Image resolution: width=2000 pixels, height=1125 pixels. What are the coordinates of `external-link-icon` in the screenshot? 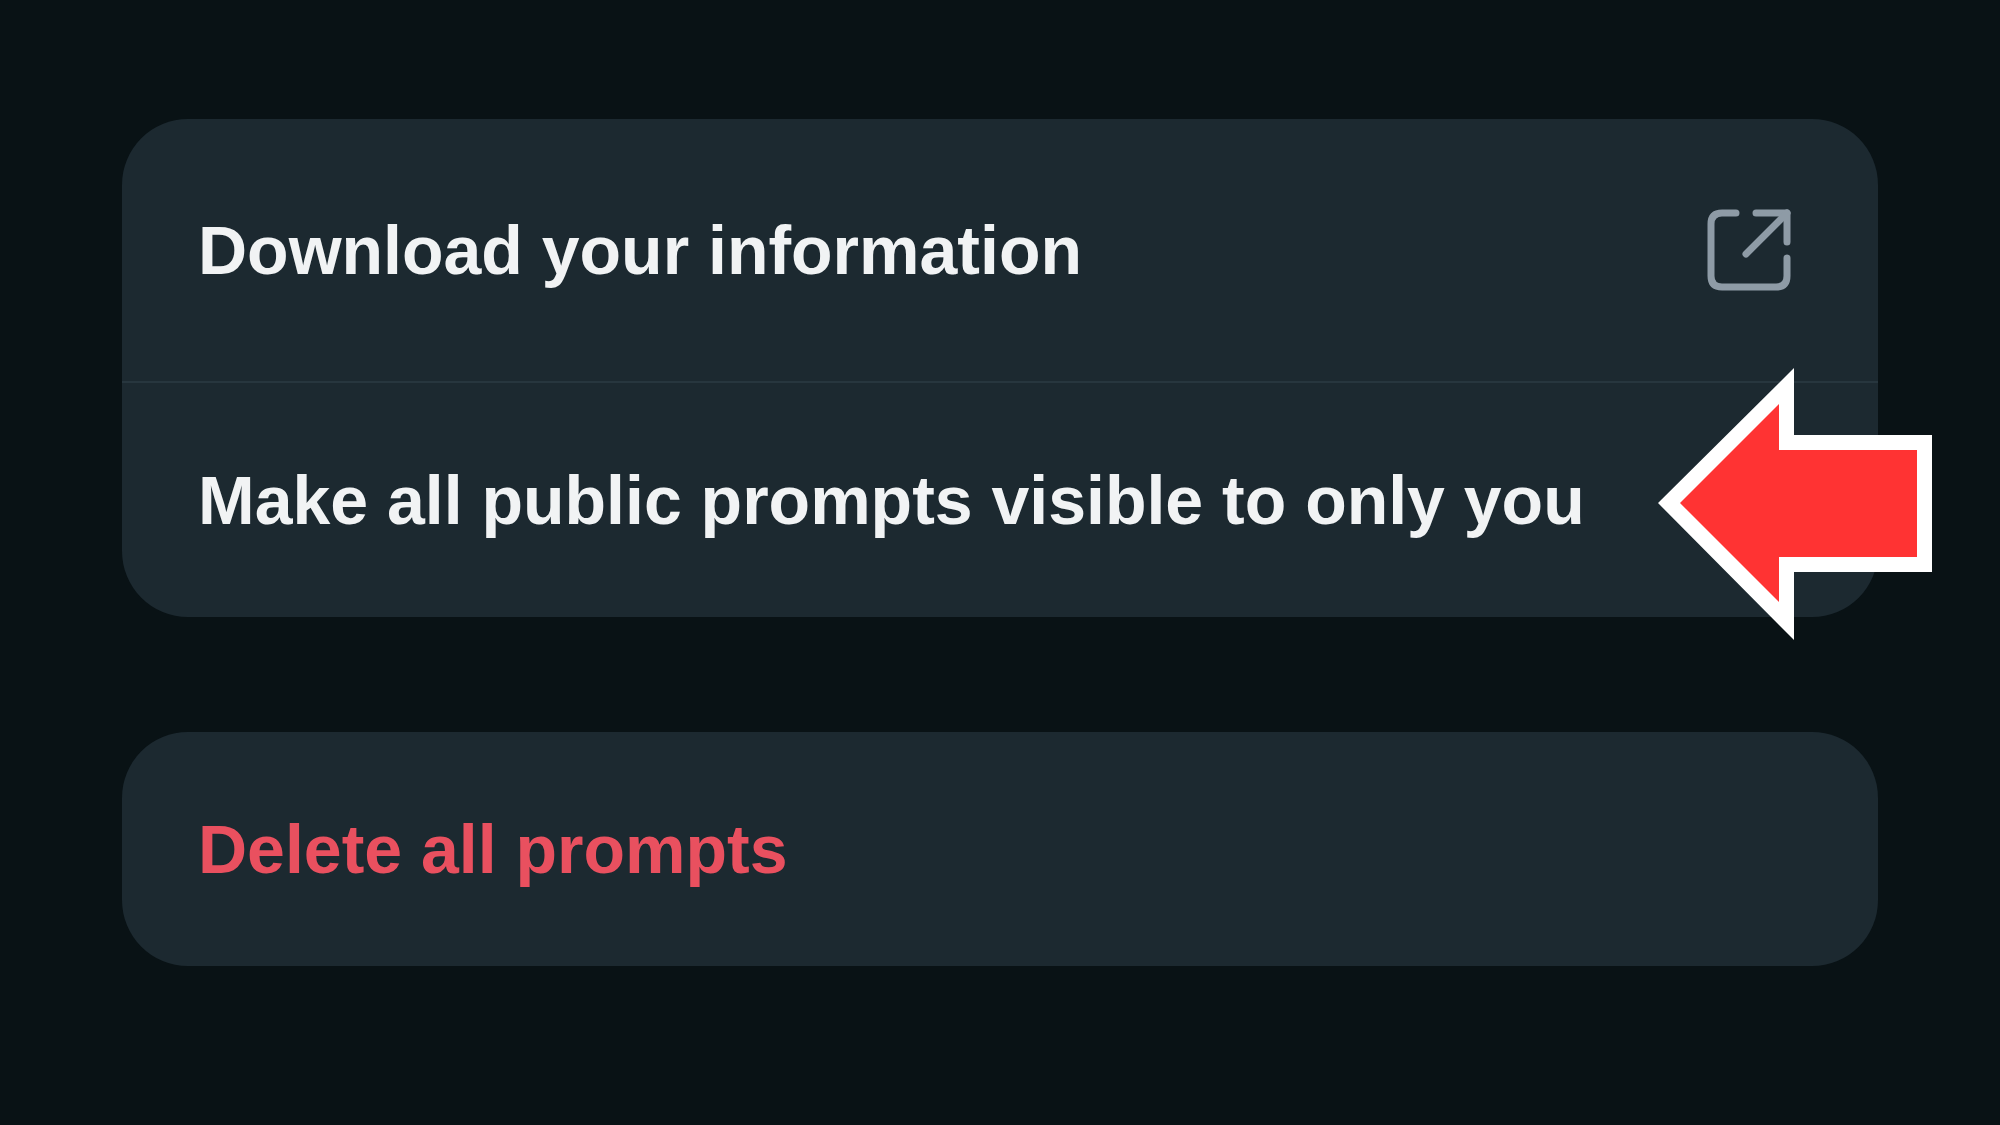 It's located at (1749, 250).